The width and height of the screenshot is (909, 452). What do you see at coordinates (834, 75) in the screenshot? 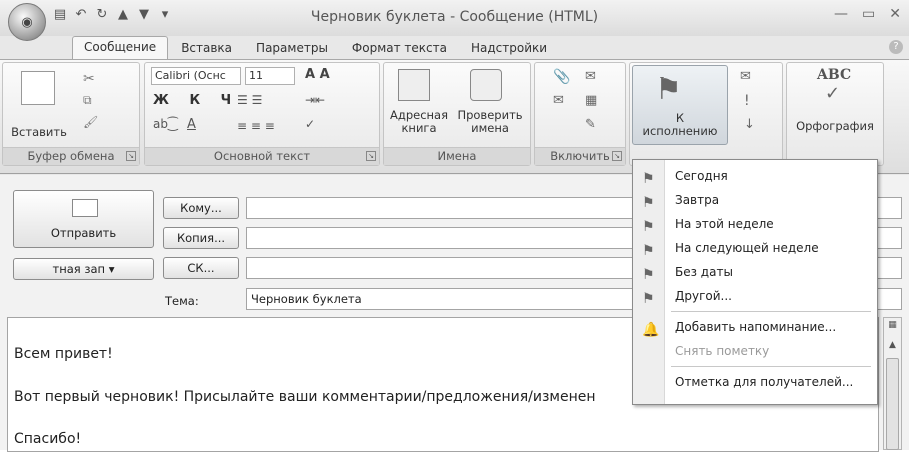
I see `spelling-icon: ABC` at bounding box center [834, 75].